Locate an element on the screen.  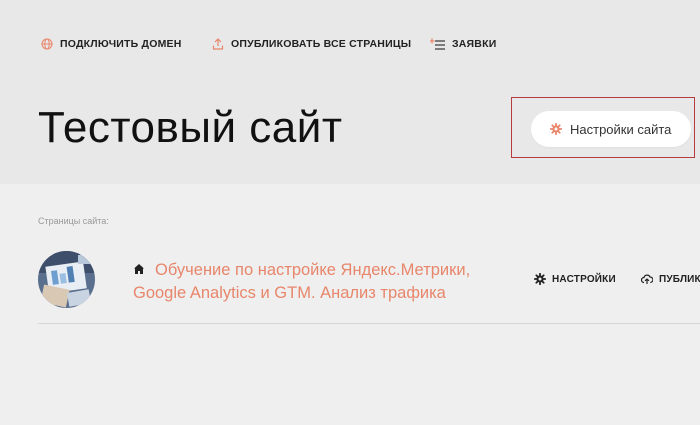
site-settings-button: Настройки сайта is located at coordinates (611, 129).